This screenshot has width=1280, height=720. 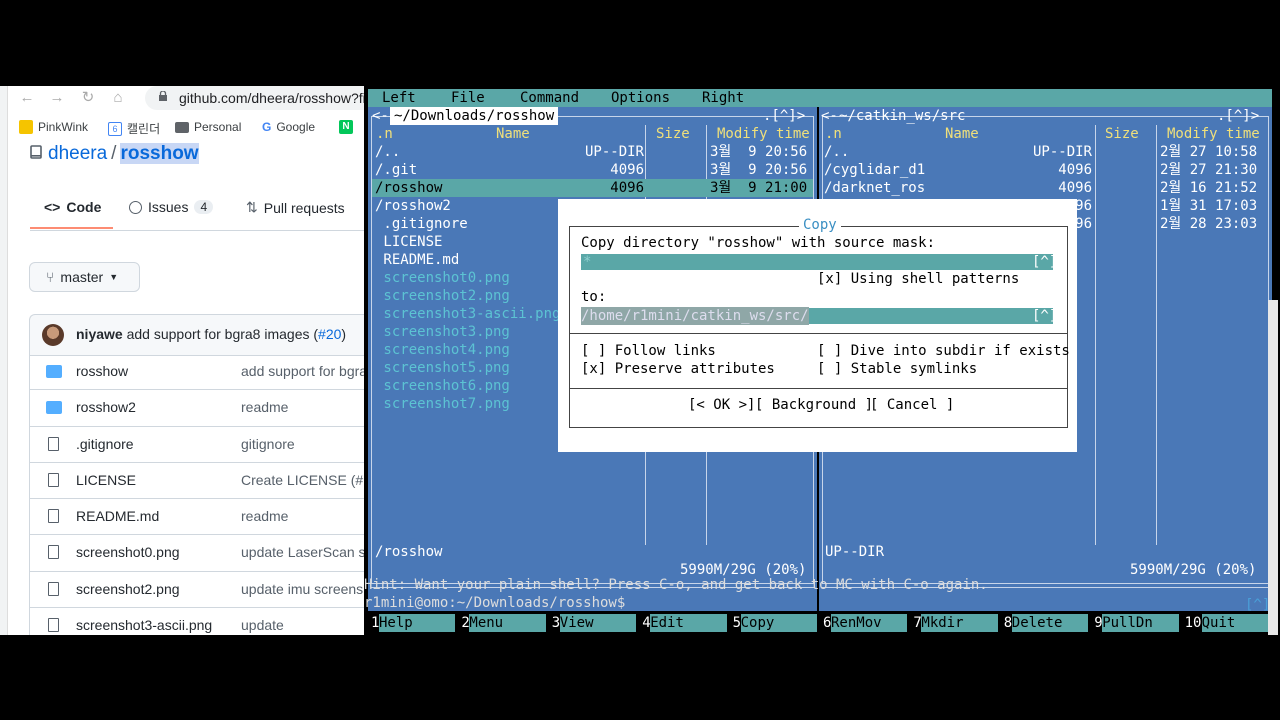 I want to click on entry-name: screenshot7.png, so click(x=442, y=404).